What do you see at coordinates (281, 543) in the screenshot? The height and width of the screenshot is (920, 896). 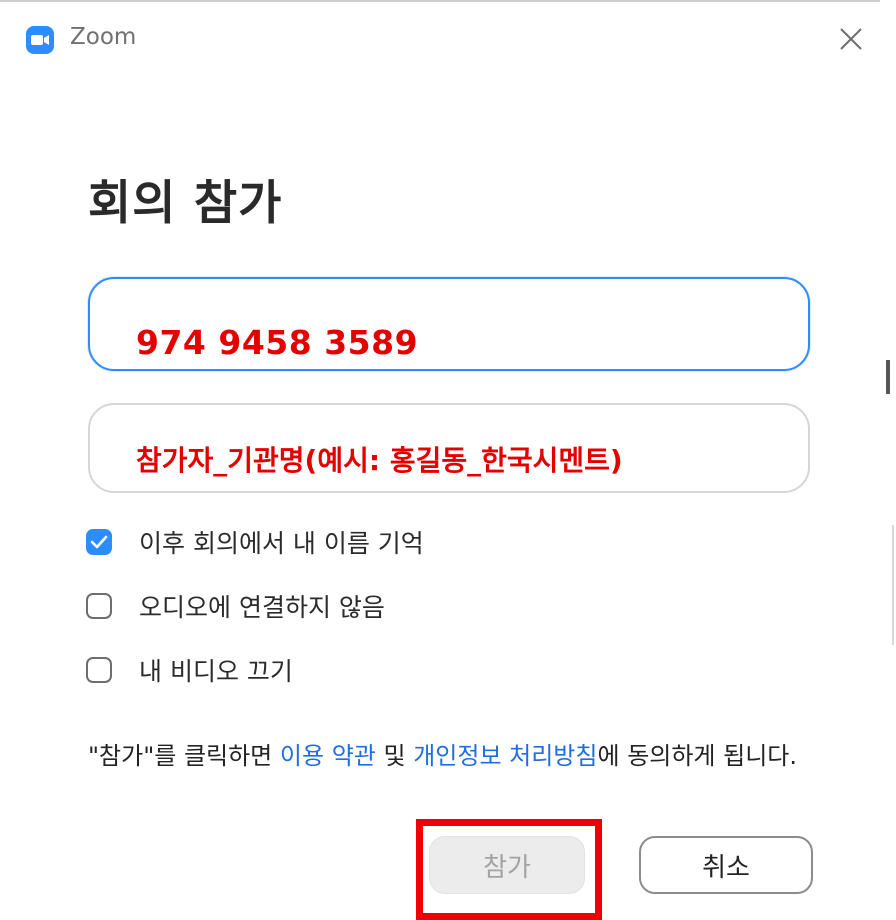 I see `remember-name-label: 이후 회의에서 내 이름 기억` at bounding box center [281, 543].